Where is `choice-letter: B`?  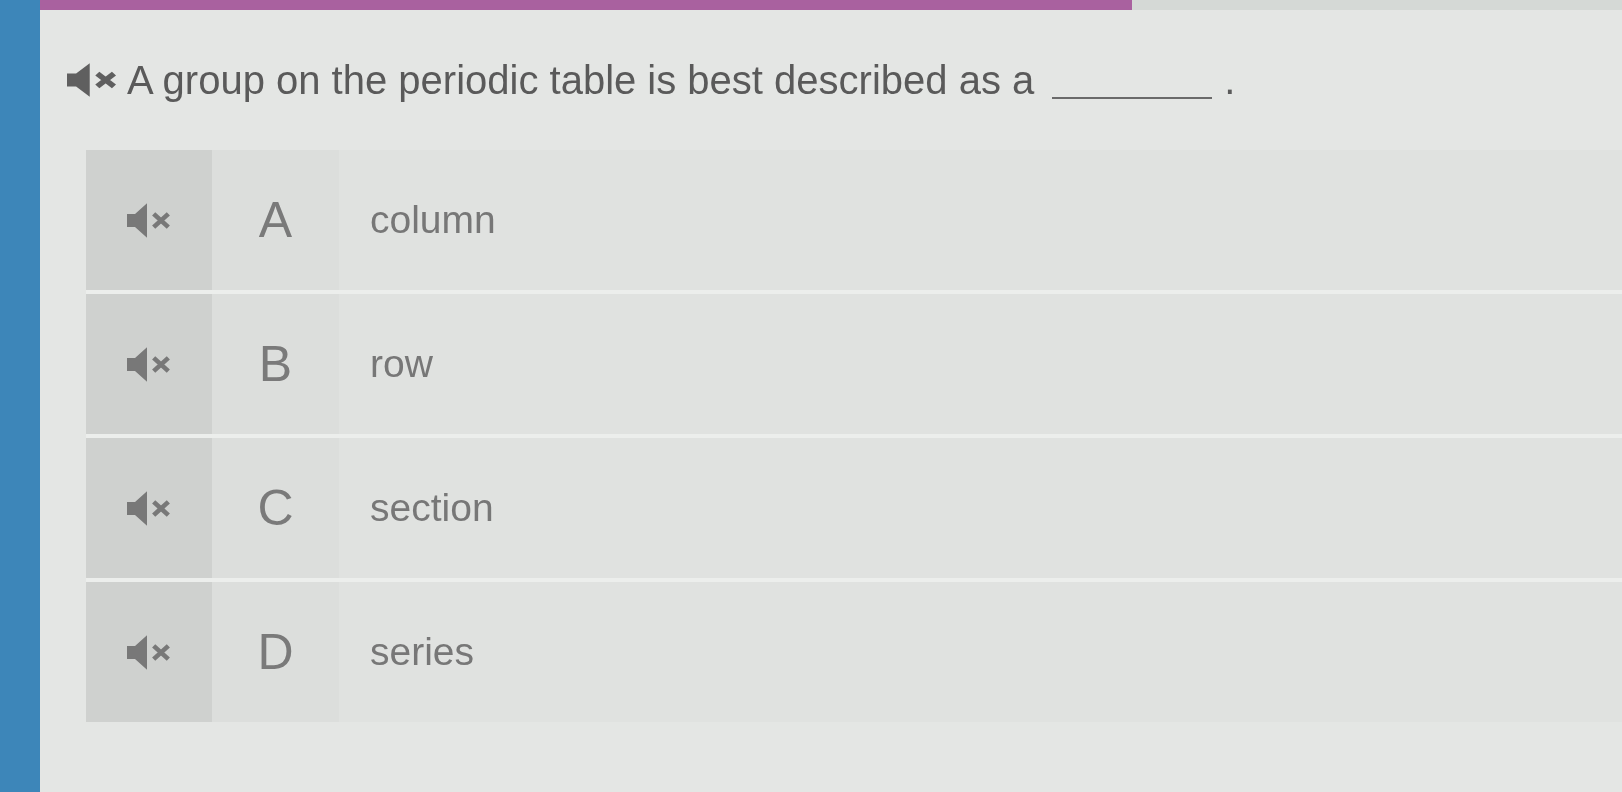 choice-letter: B is located at coordinates (275, 364).